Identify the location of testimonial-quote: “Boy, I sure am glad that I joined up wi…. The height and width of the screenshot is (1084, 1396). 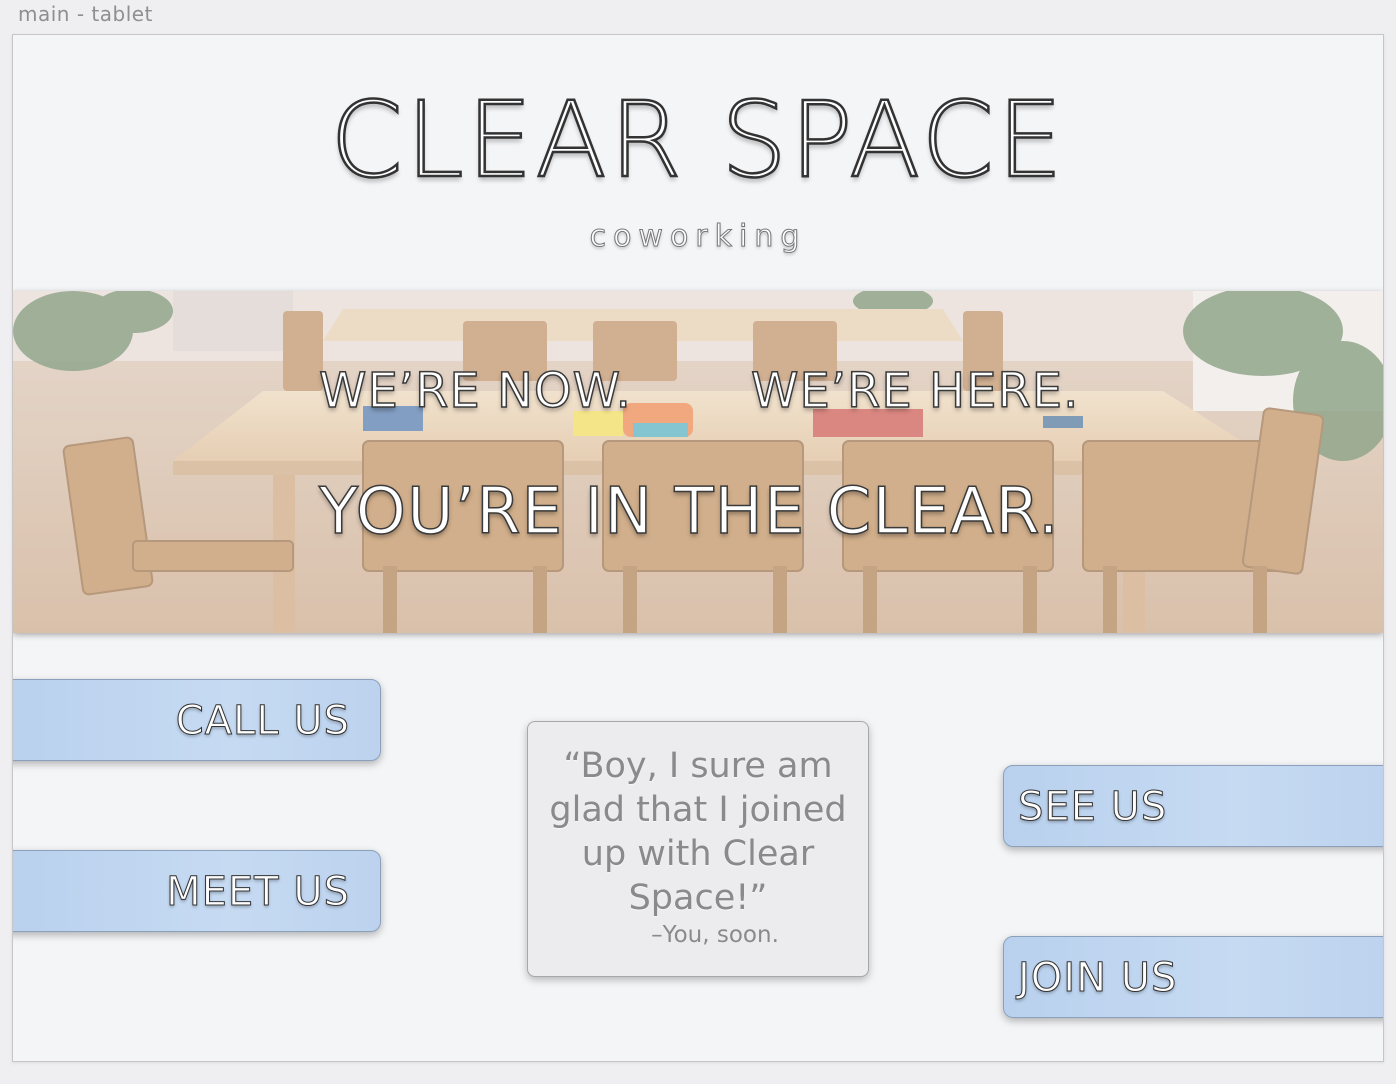
(698, 832).